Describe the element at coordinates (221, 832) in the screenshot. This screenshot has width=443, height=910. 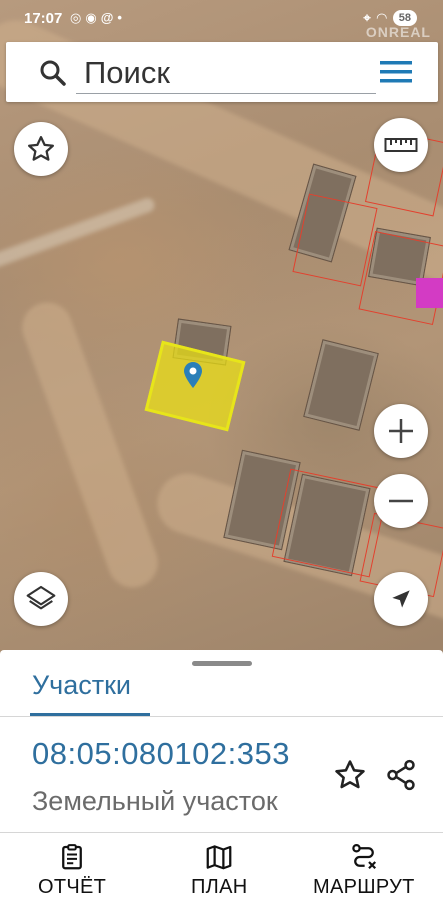
I see `sheet-divider` at that location.